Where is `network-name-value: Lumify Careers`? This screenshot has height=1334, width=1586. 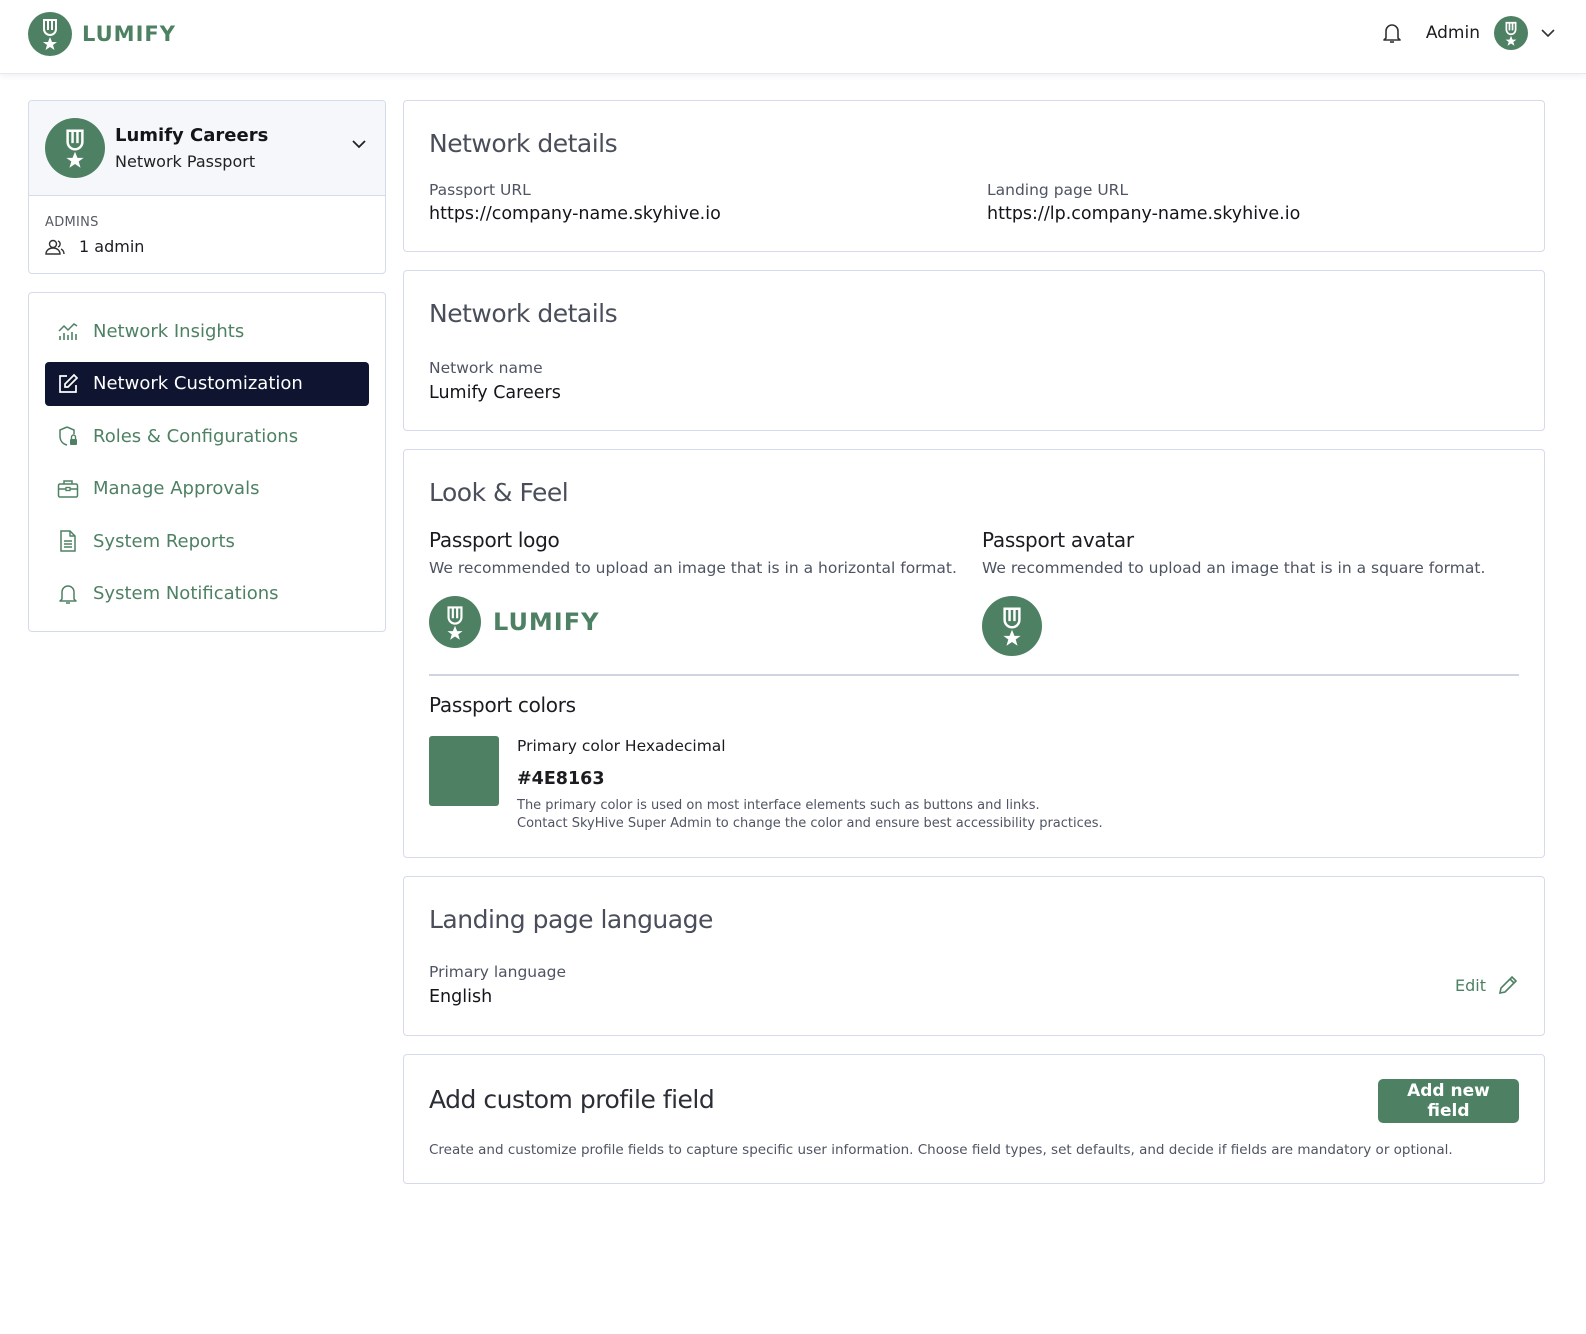
network-name-value: Lumify Careers is located at coordinates (495, 393).